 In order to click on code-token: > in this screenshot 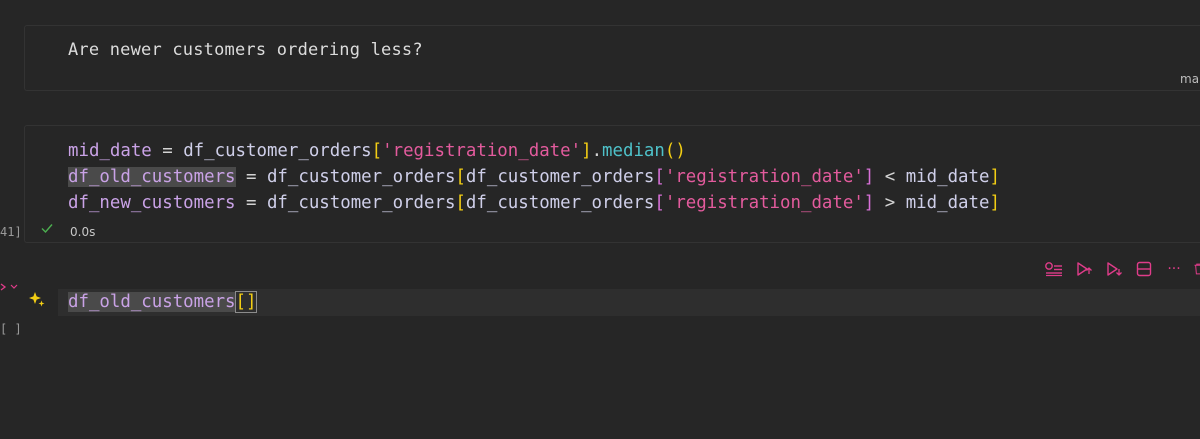, I will do `click(890, 203)`.